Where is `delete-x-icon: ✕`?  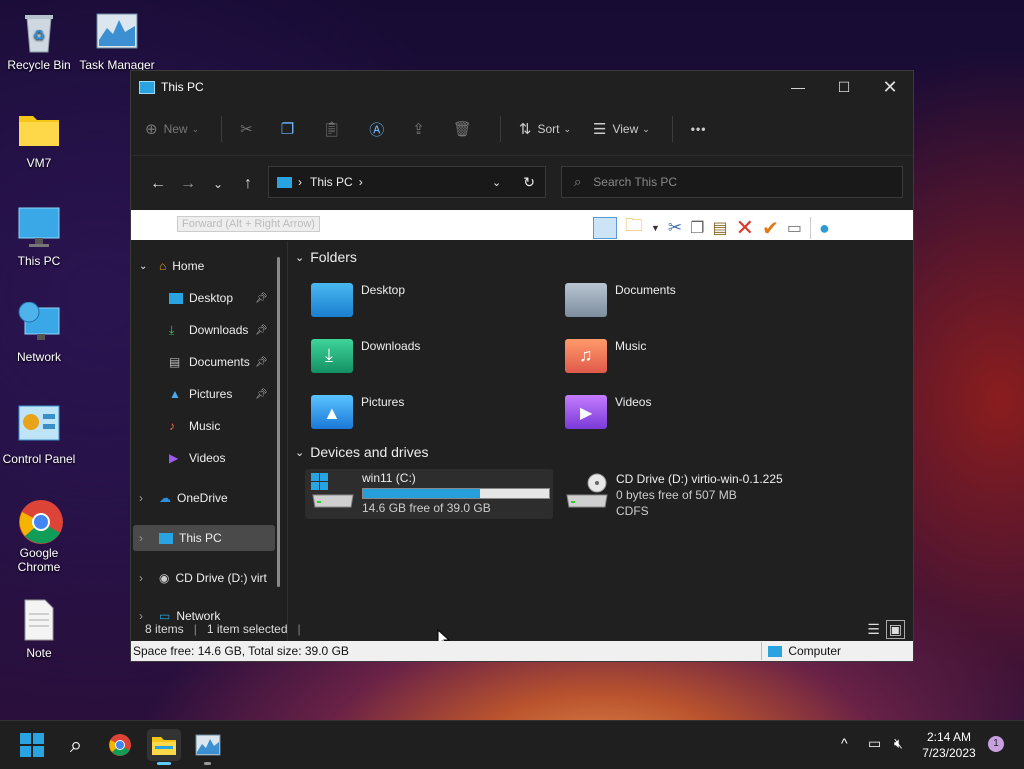
delete-x-icon: ✕ is located at coordinates (745, 228).